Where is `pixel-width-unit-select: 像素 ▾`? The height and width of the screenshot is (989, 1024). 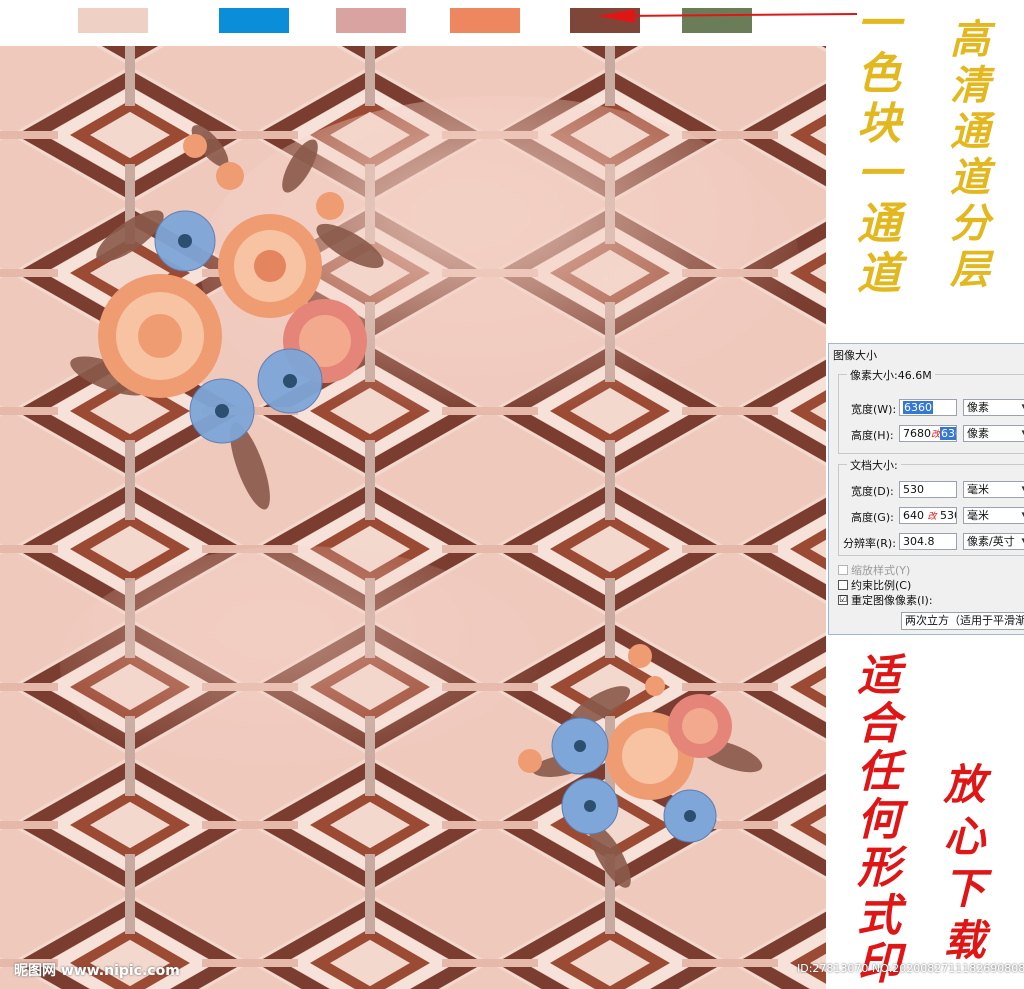
pixel-width-unit-select: 像素 ▾ is located at coordinates (993, 407).